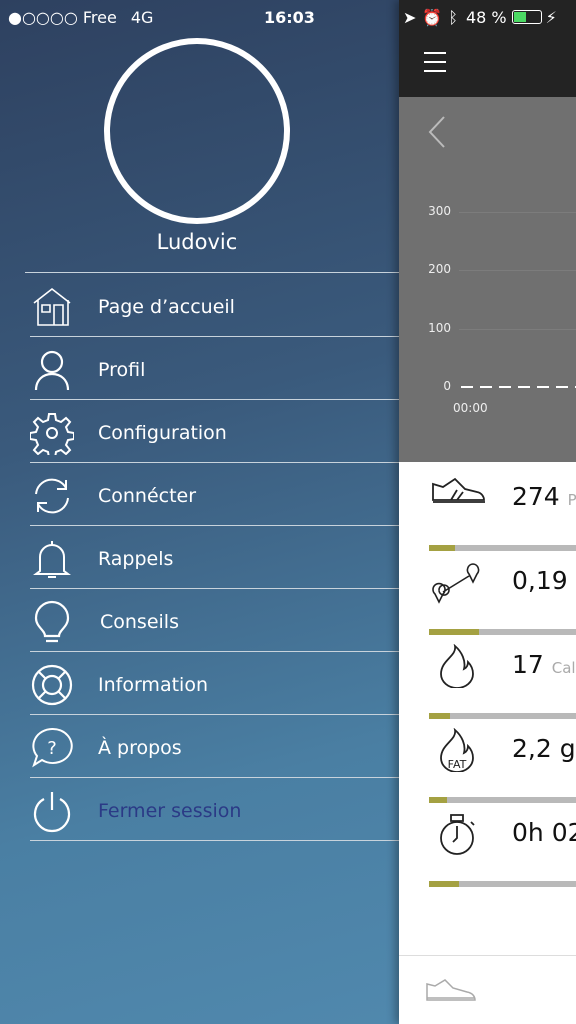 The width and height of the screenshot is (576, 1024). I want to click on question-icon: ?, so click(52, 747).